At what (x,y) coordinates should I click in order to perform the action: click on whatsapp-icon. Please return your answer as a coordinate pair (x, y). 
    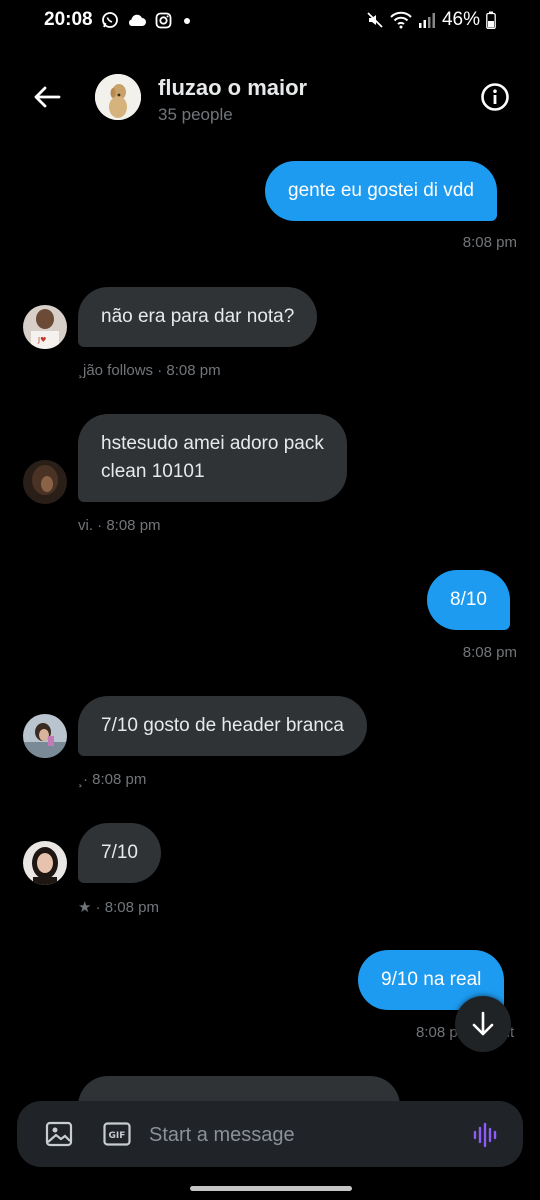
    Looking at the image, I should click on (110, 20).